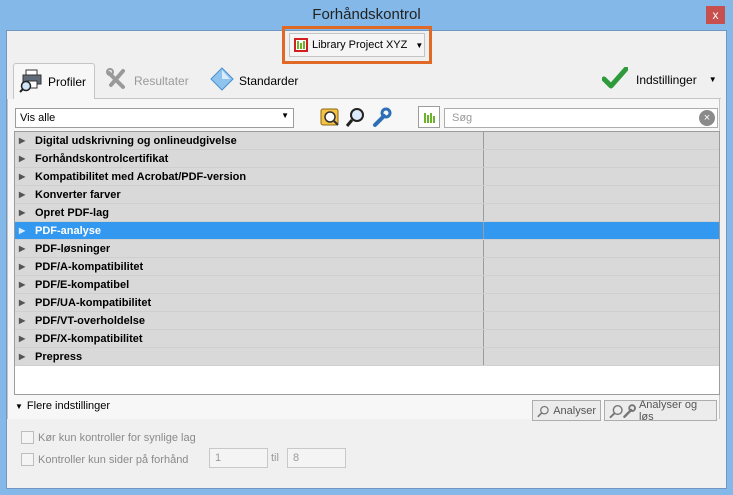  What do you see at coordinates (366, 14) in the screenshot?
I see `window-title: Forhåndskontrol` at bounding box center [366, 14].